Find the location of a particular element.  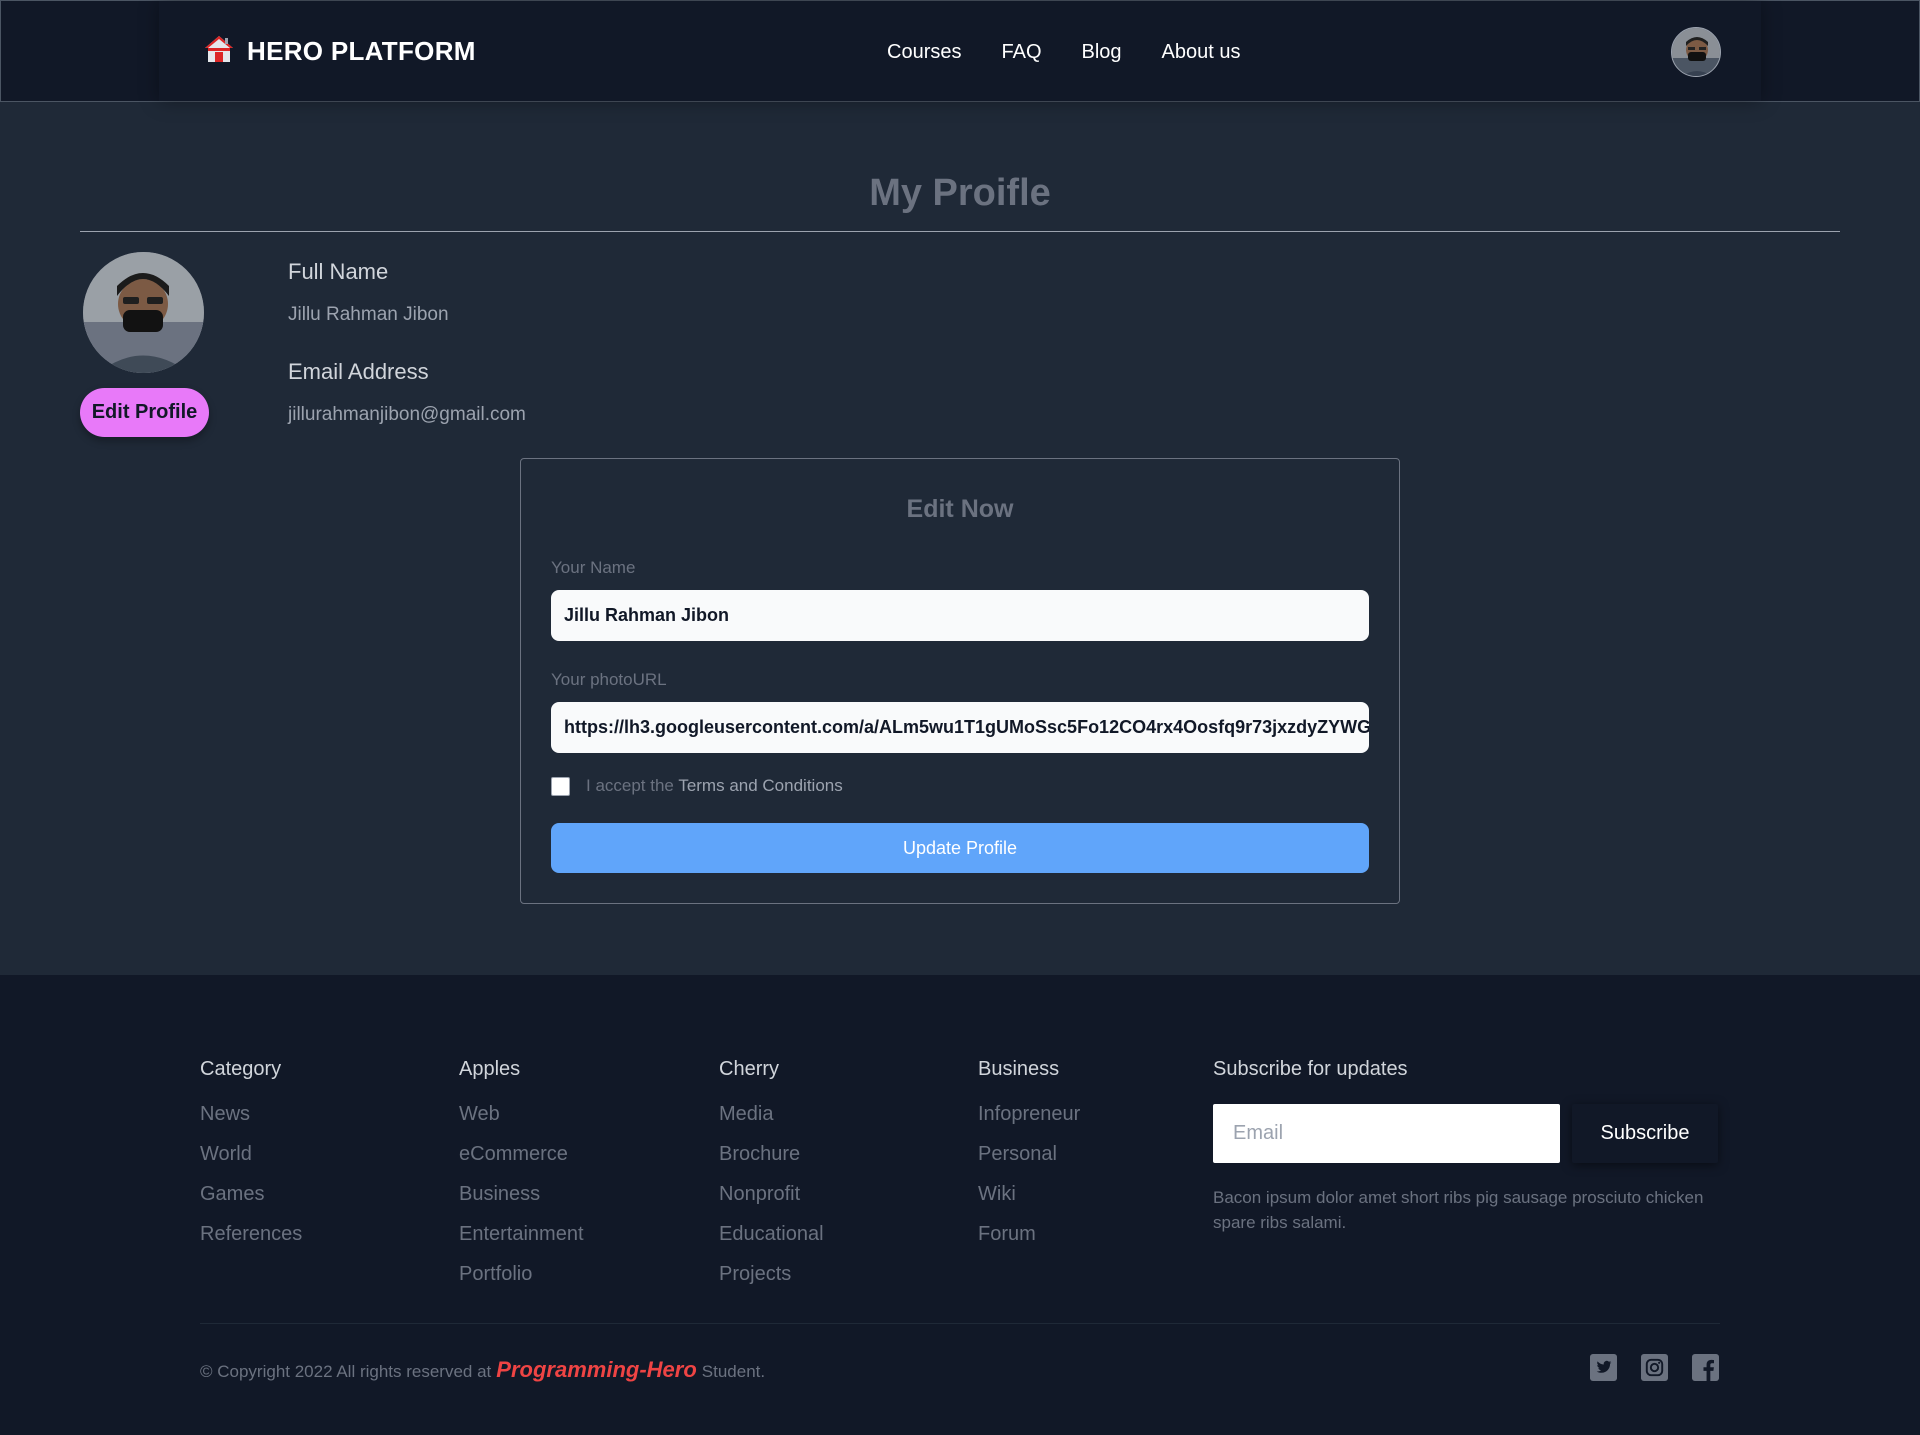

photo-url-input-label: Your photoURL is located at coordinates (609, 679).